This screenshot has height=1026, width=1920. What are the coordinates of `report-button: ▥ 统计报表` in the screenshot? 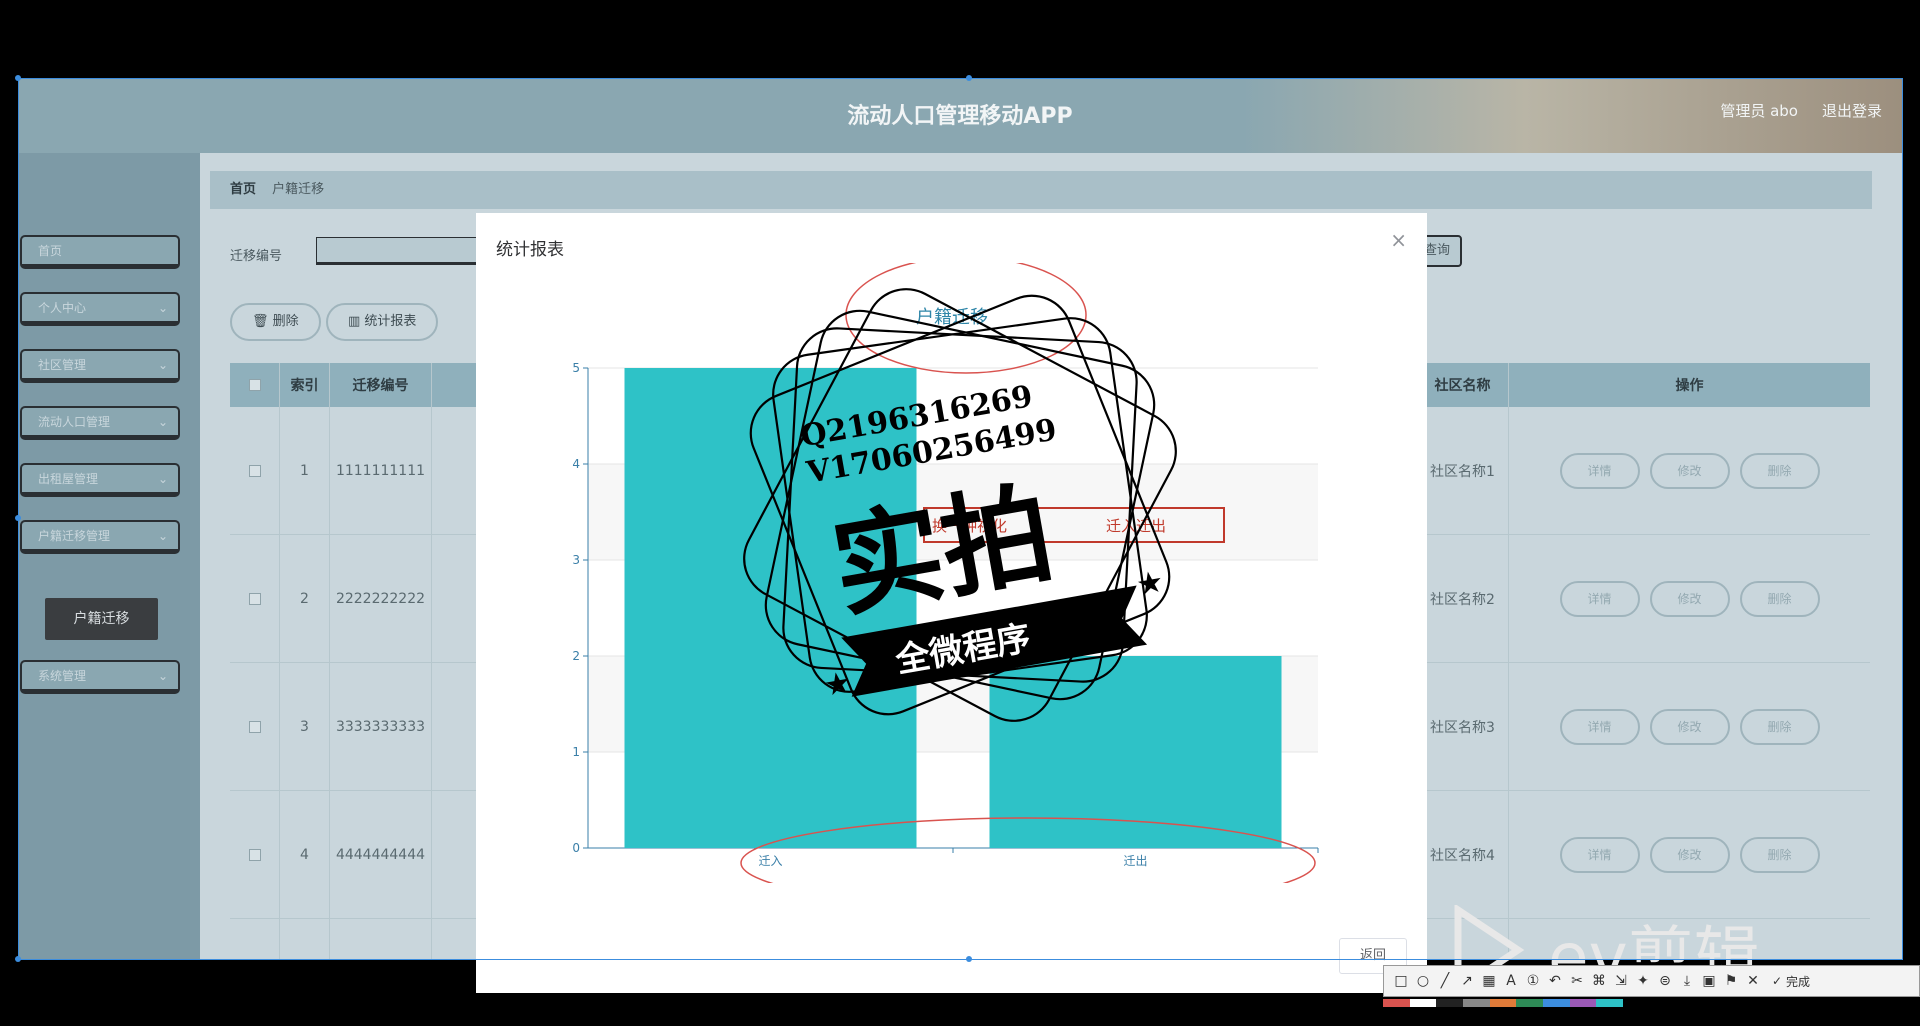 It's located at (382, 322).